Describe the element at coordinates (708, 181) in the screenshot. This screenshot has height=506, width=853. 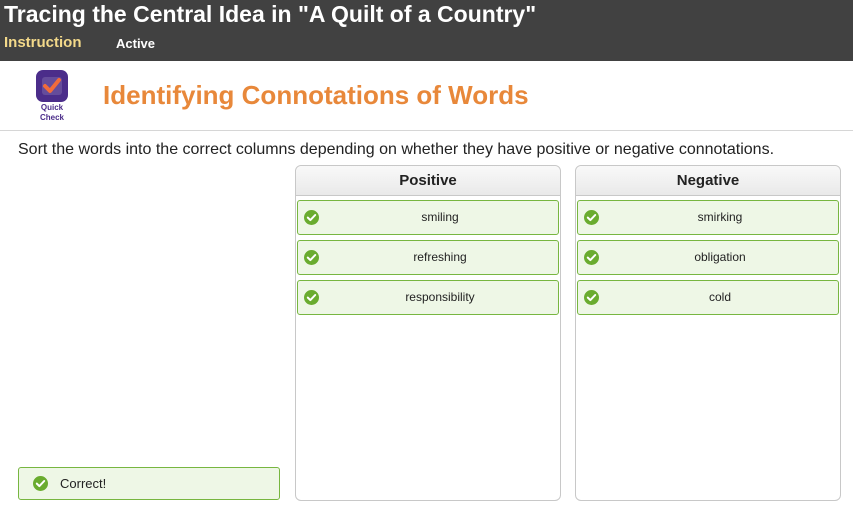
I see `negative-column-header: Negative` at that location.